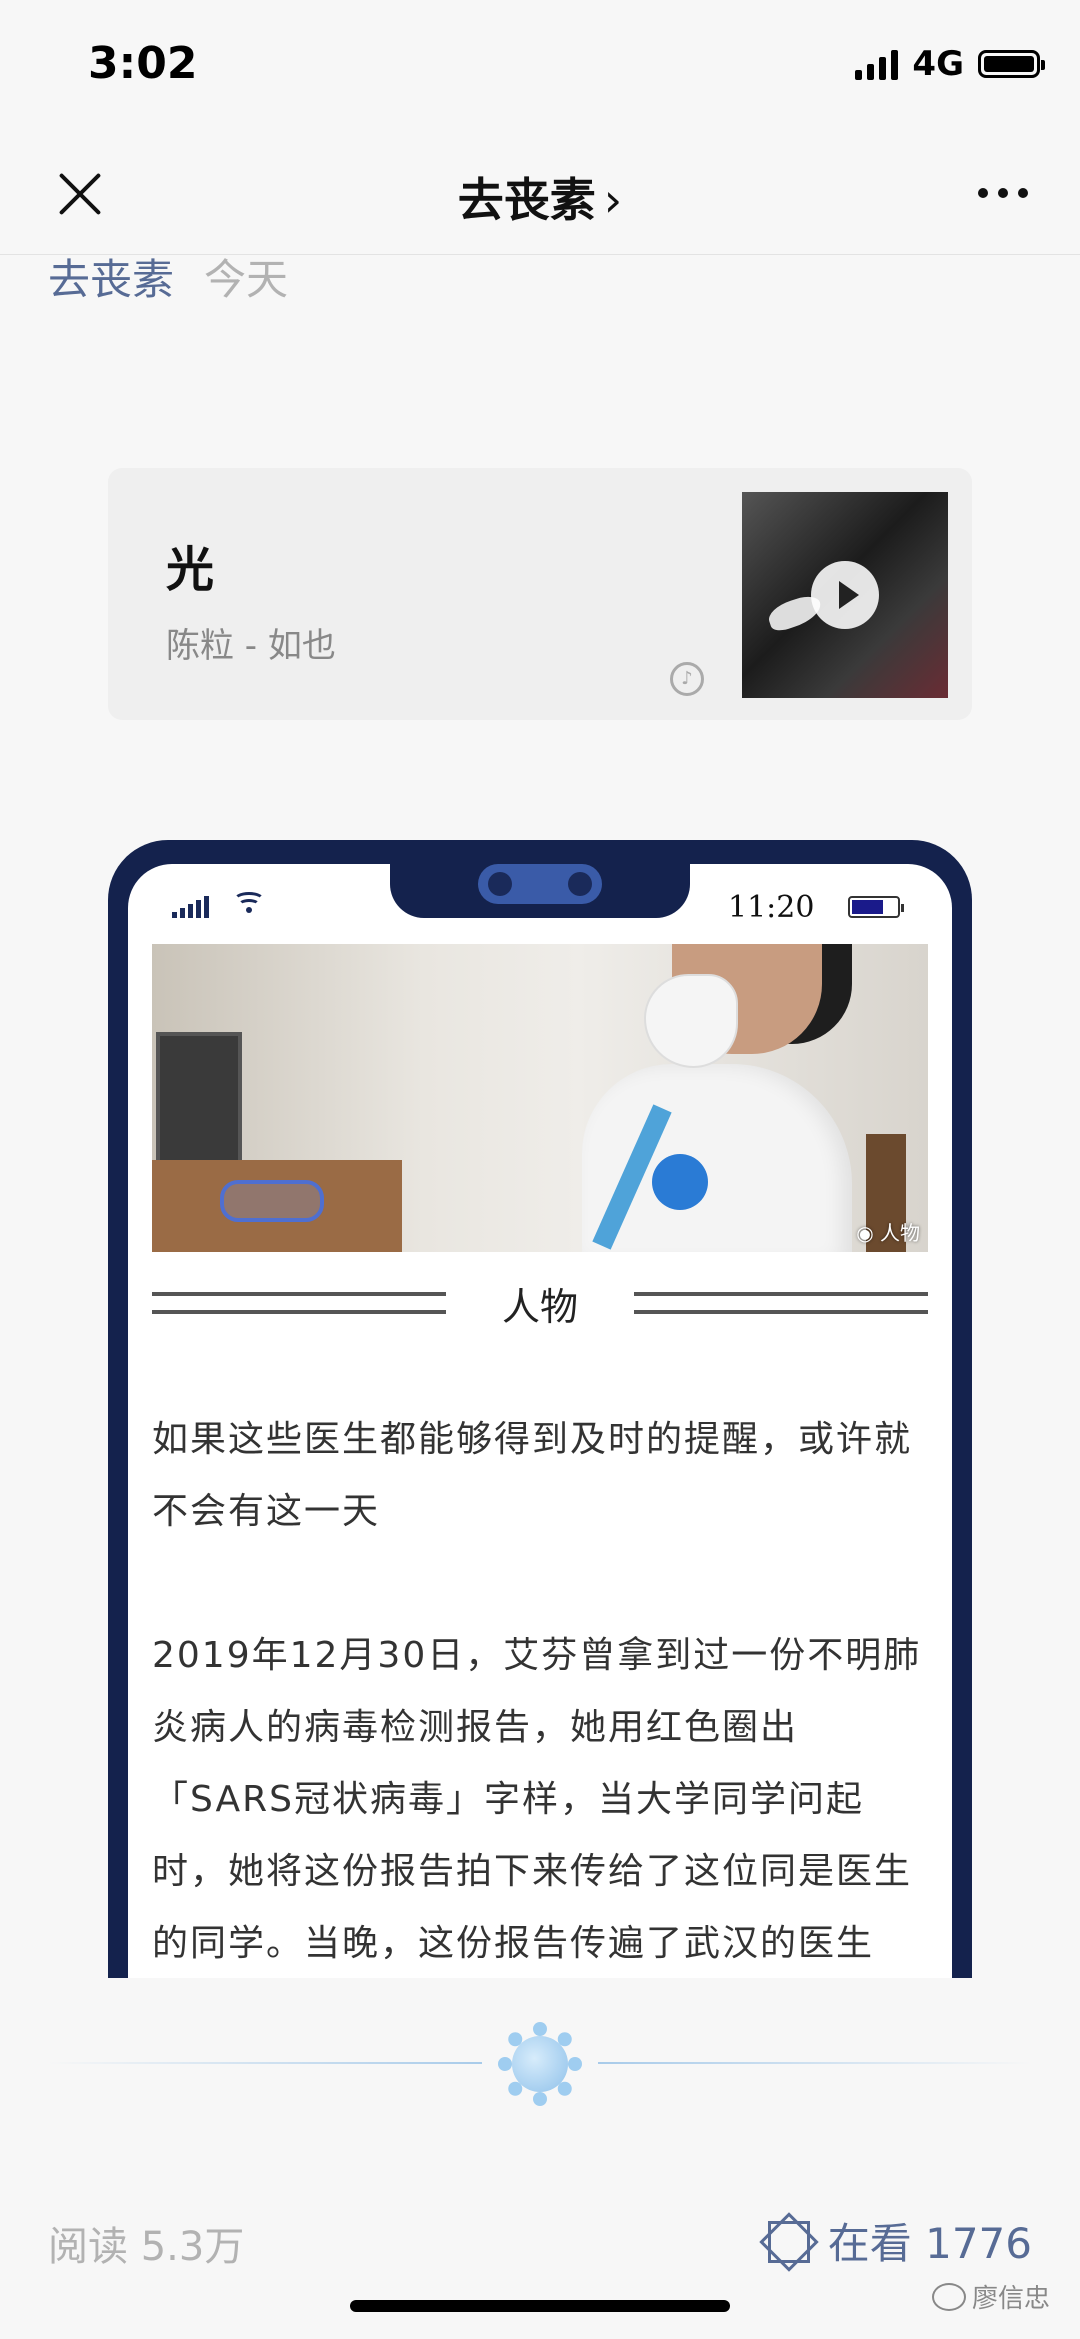 The height and width of the screenshot is (2339, 1080). Describe the element at coordinates (540, 594) in the screenshot. I see `music-card: 光 陈粒 - 如也 ♪` at that location.